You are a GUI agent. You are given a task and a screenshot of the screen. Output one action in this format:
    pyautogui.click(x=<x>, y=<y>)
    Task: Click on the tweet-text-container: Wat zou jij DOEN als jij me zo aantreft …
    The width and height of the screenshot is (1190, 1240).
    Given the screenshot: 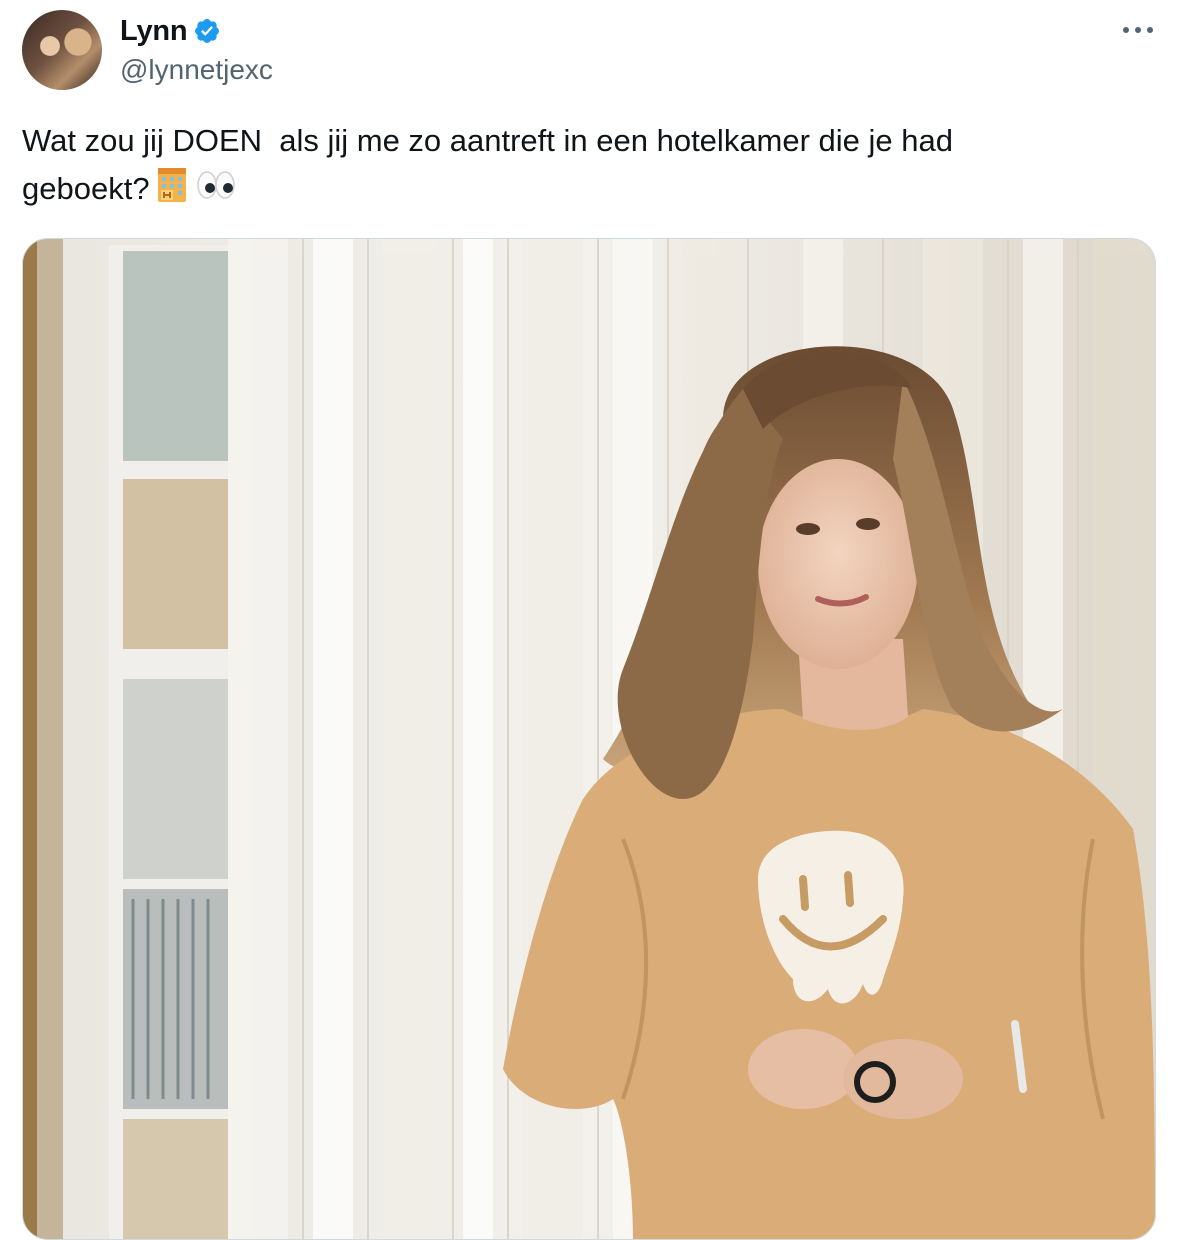 What is the action you would take?
    pyautogui.click(x=572, y=165)
    